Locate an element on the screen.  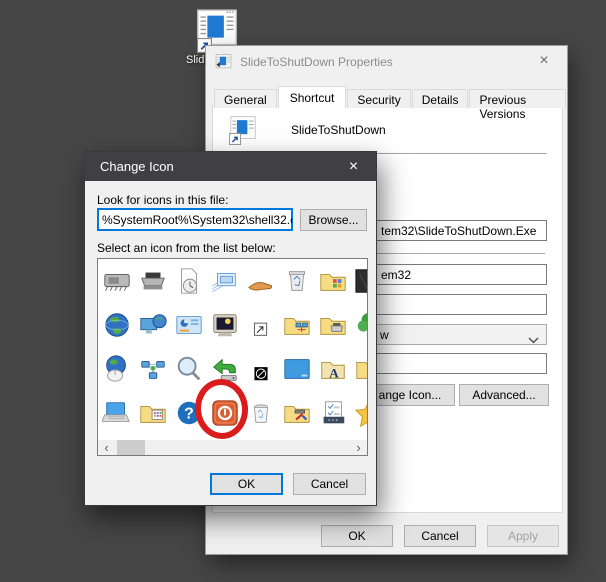
folder-printer-icon is located at coordinates (333, 325).